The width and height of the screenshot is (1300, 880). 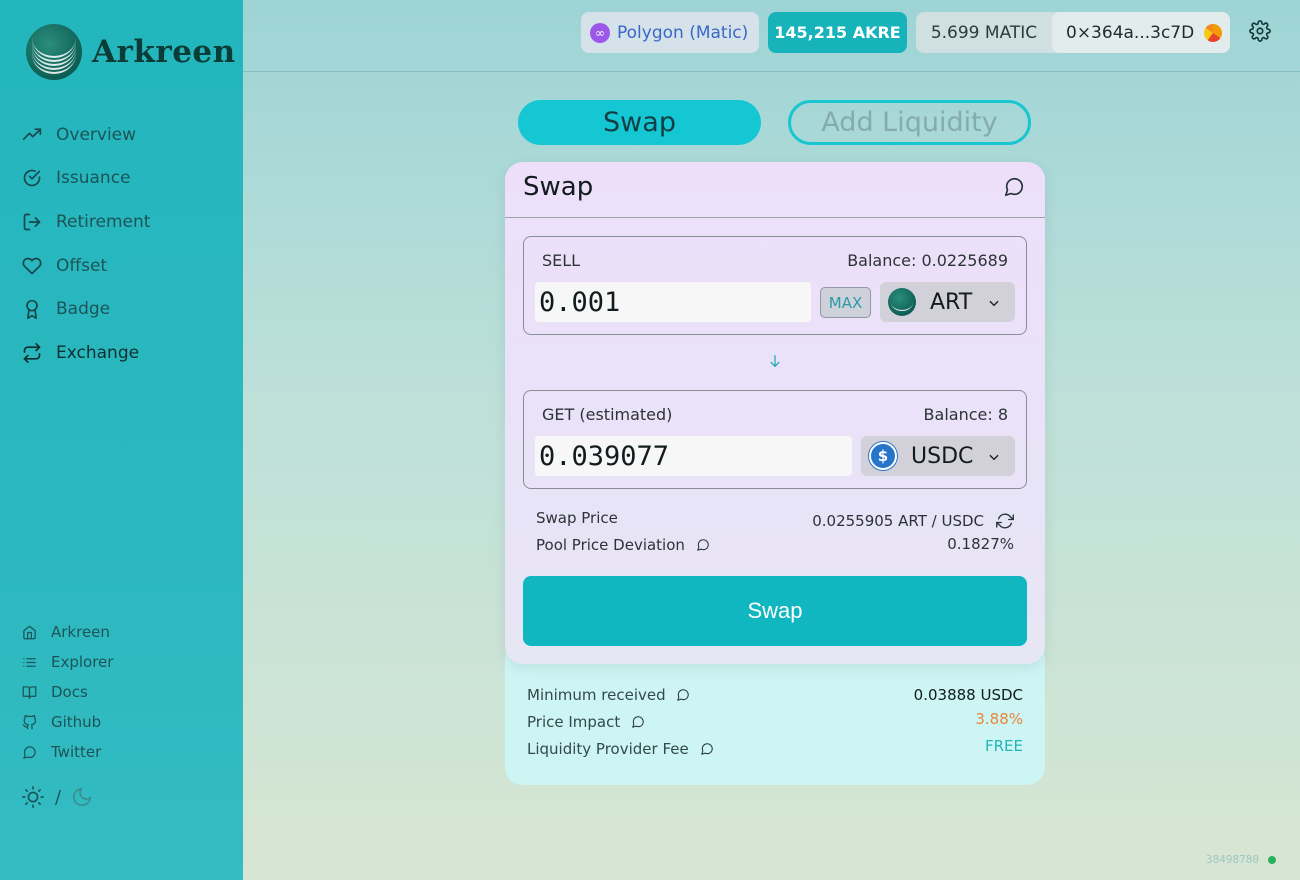 I want to click on card-title: Swap, so click(x=558, y=187).